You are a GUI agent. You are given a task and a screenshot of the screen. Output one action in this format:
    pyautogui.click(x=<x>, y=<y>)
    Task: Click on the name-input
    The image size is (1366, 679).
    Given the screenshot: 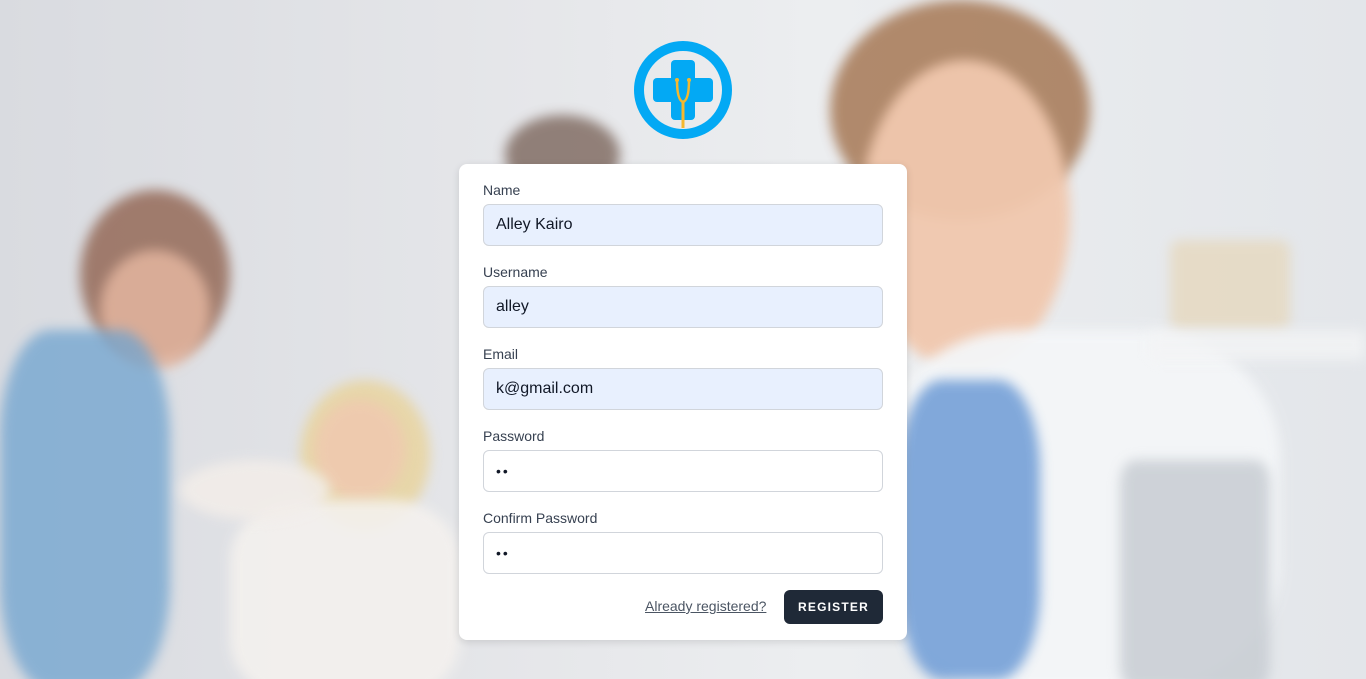 What is the action you would take?
    pyautogui.click(x=683, y=225)
    